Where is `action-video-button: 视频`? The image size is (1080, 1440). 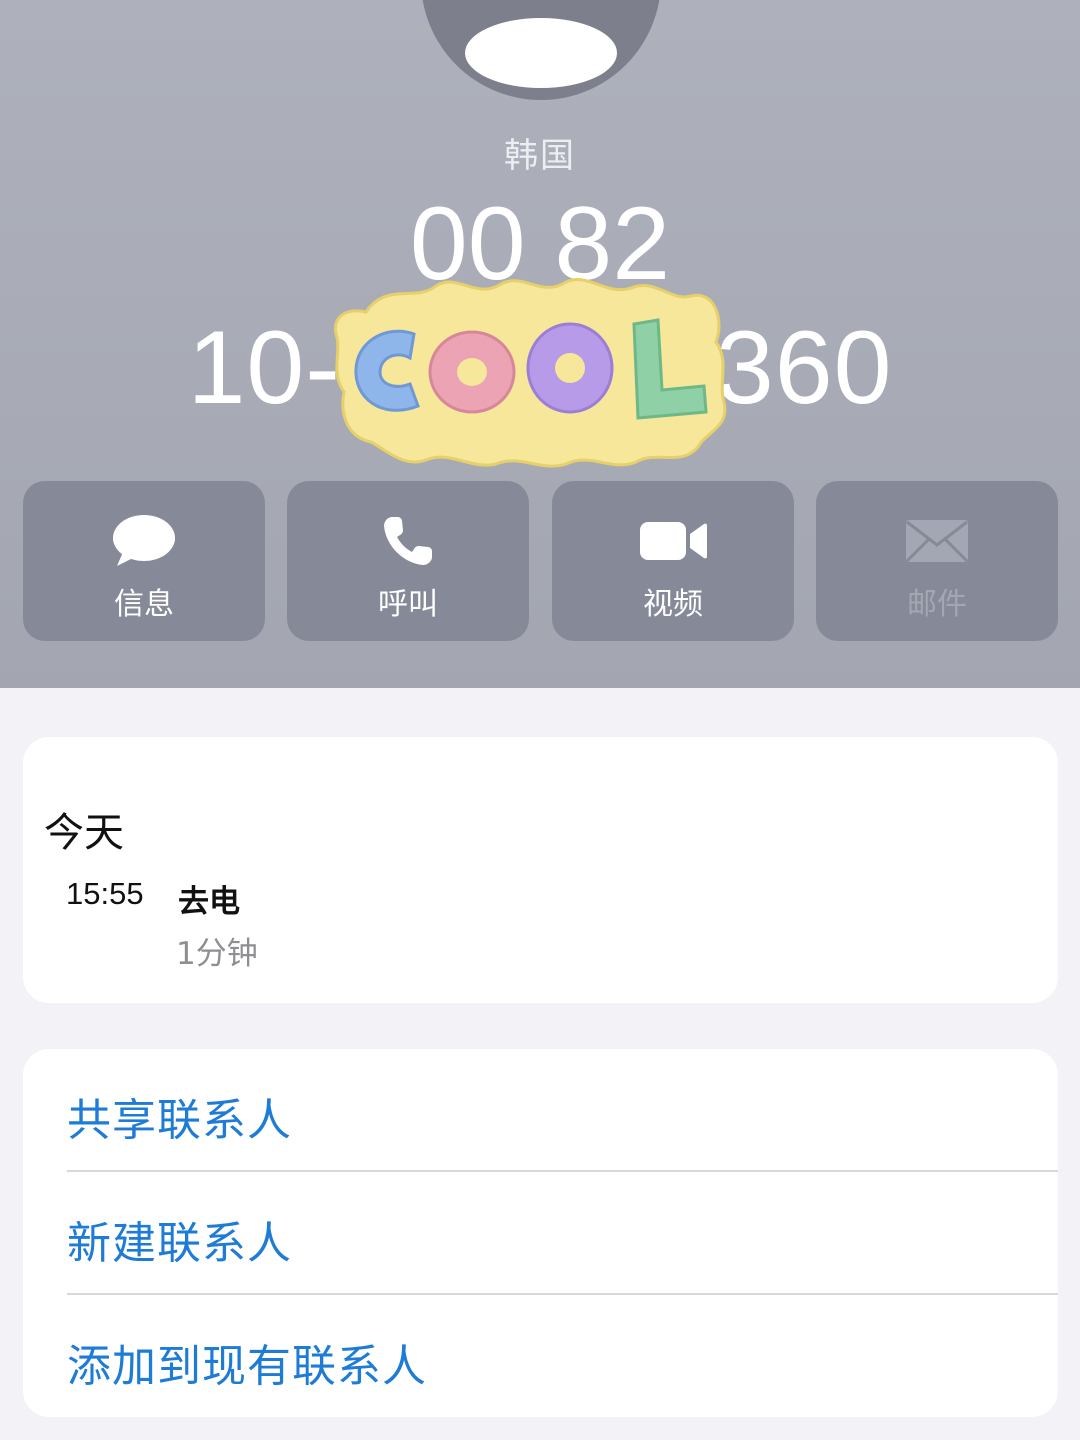 action-video-button: 视频 is located at coordinates (673, 561).